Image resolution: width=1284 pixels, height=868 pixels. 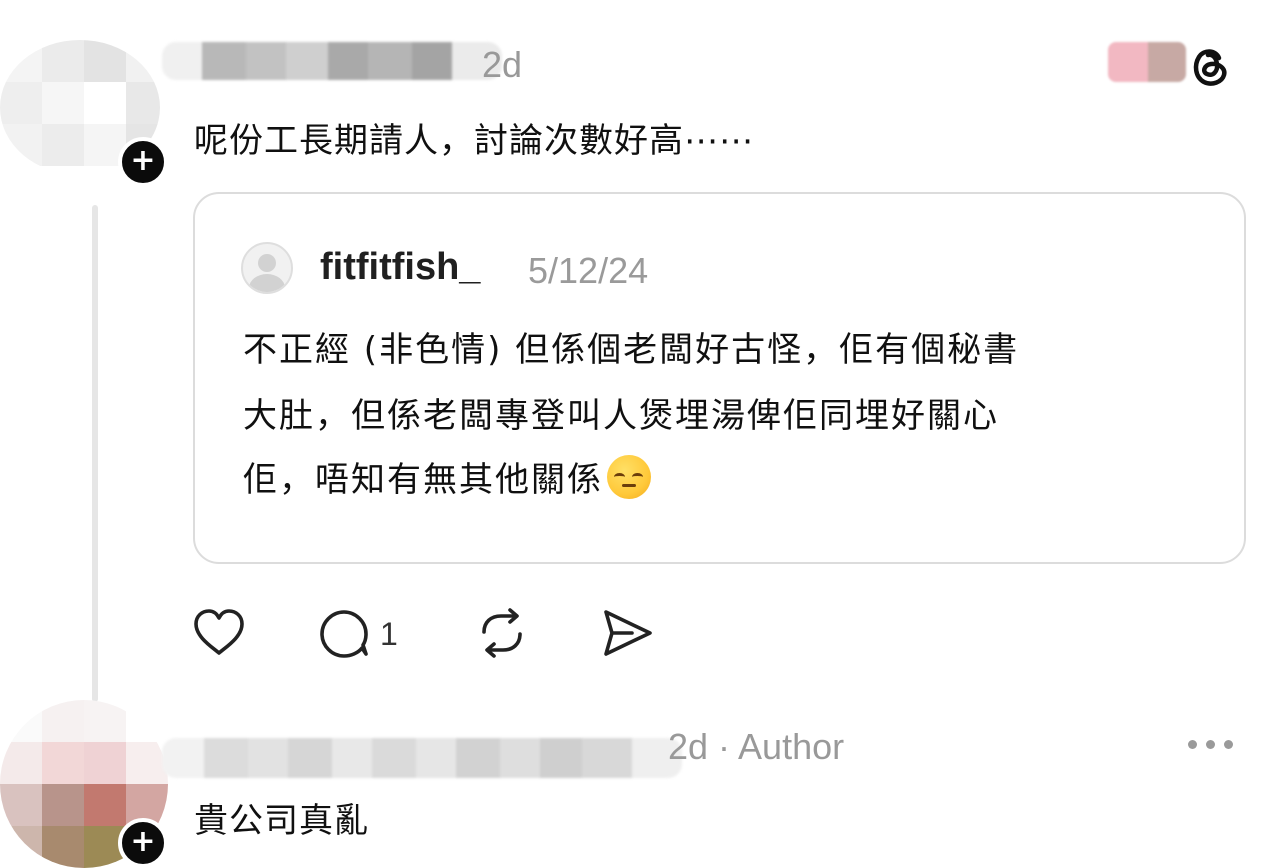 What do you see at coordinates (267, 268) in the screenshot?
I see `quoted-user-avatar` at bounding box center [267, 268].